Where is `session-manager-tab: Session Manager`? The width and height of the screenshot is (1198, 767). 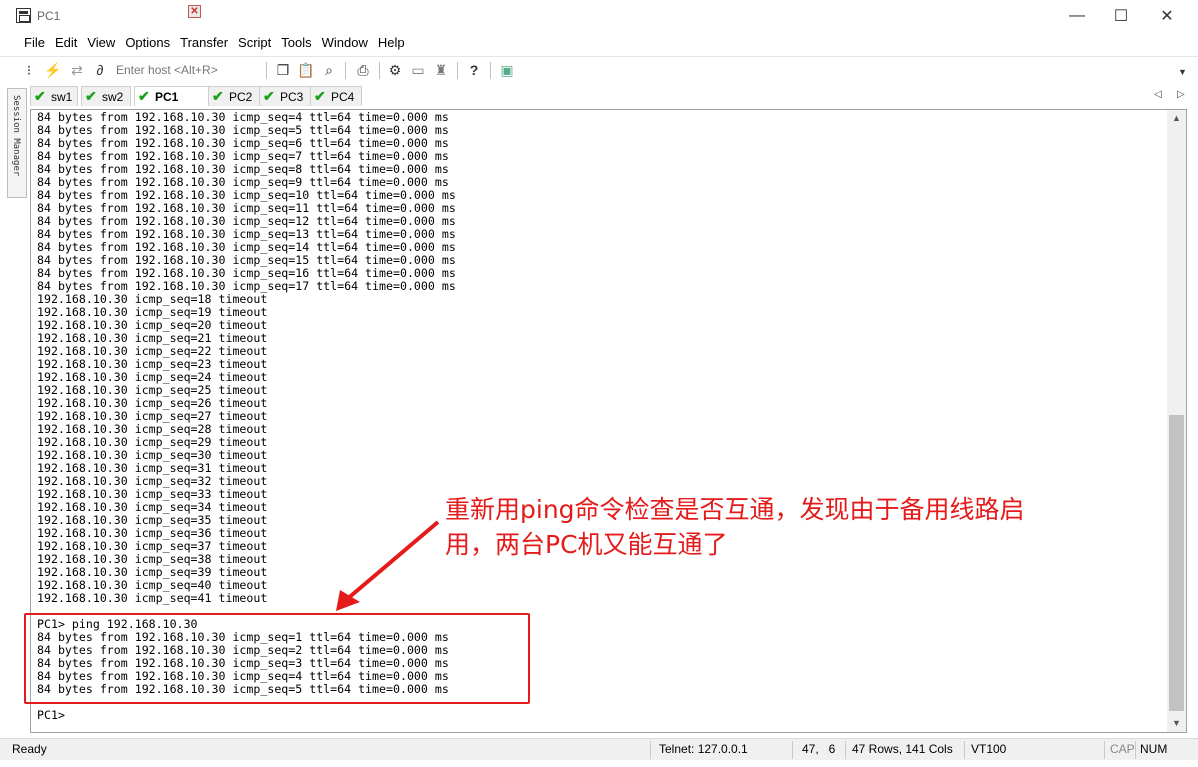 session-manager-tab: Session Manager is located at coordinates (17, 143).